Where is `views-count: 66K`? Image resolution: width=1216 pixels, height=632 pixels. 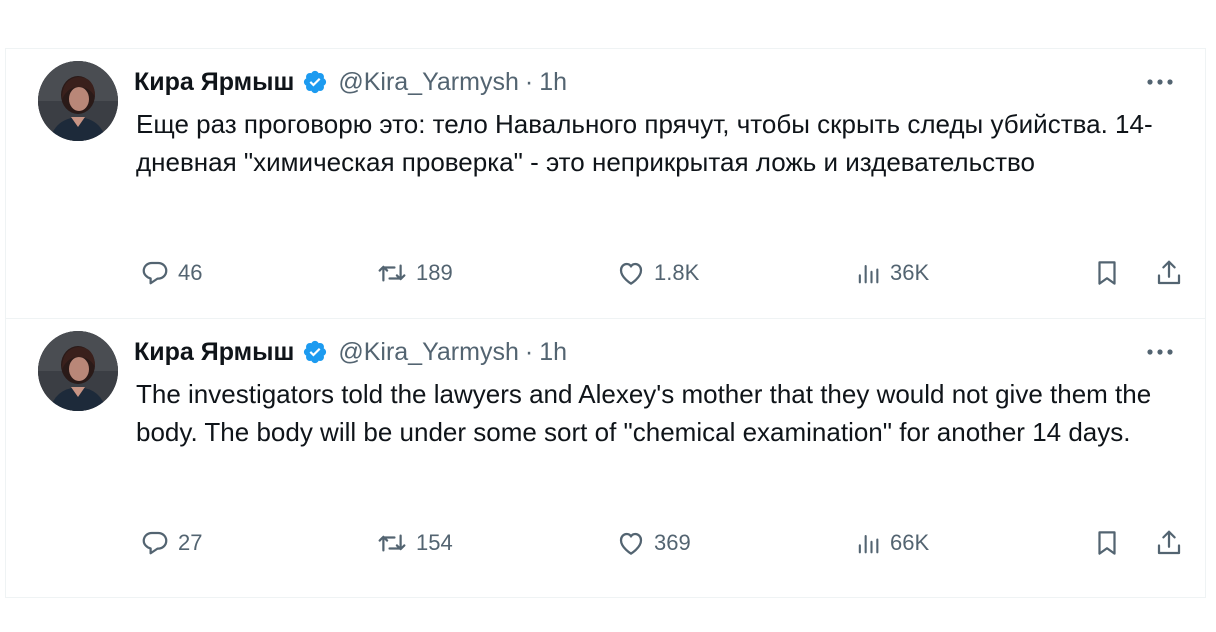
views-count: 66K is located at coordinates (910, 542).